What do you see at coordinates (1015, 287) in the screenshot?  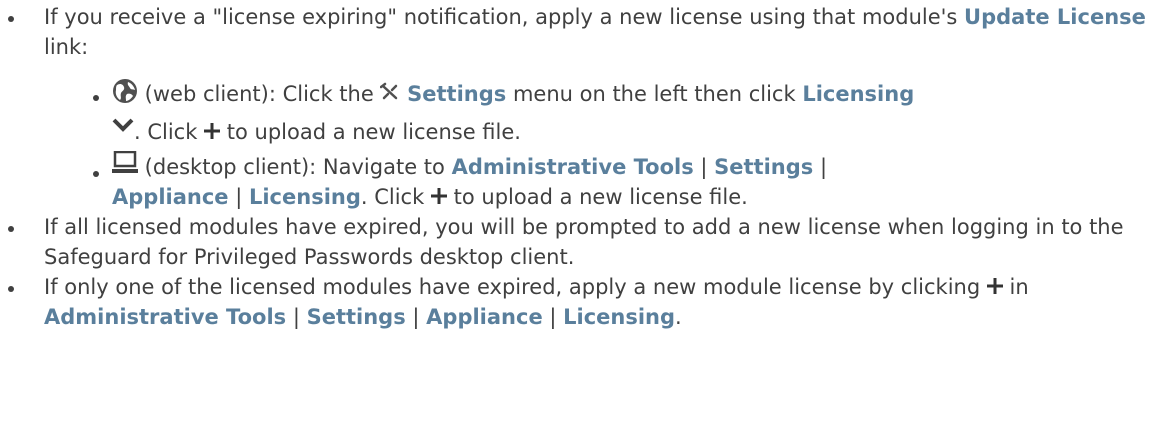 I see `bullet-text: in` at bounding box center [1015, 287].